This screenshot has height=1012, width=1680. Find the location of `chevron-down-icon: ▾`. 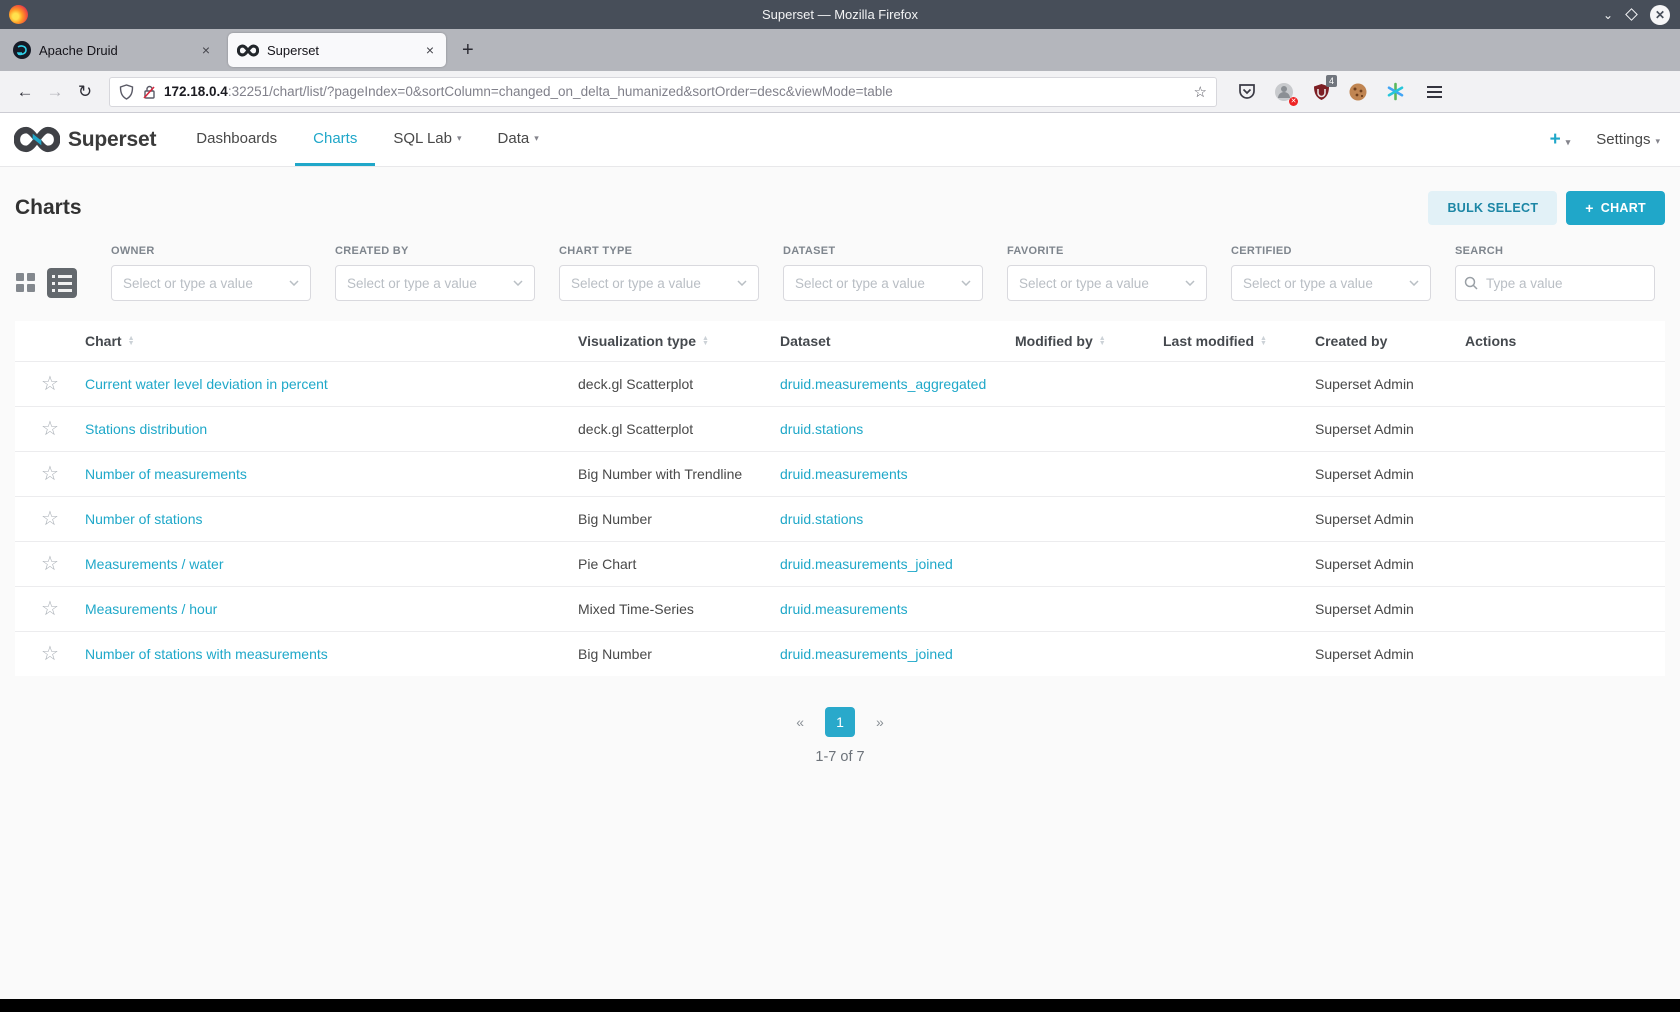

chevron-down-icon: ▾ is located at coordinates (1568, 141).